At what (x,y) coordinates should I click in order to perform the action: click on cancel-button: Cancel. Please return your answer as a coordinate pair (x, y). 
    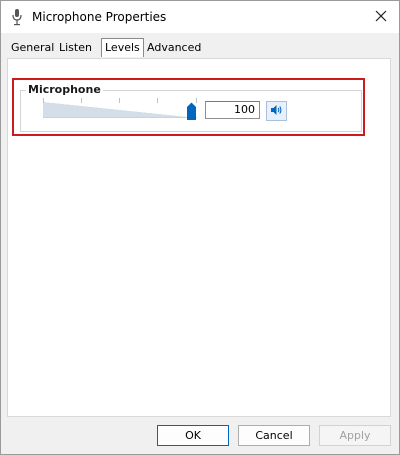
    Looking at the image, I should click on (274, 435).